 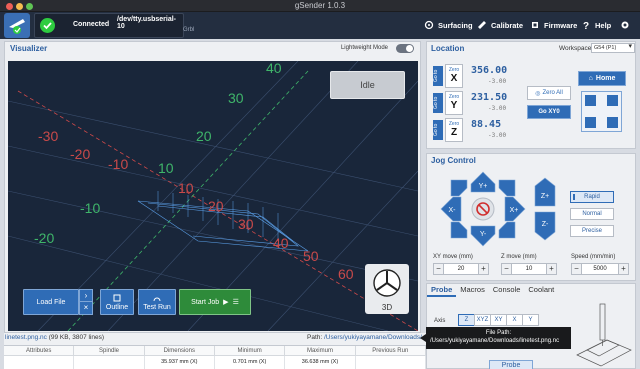 What do you see at coordinates (39, 350) in the screenshot?
I see `stats-header-cell: Attributes` at bounding box center [39, 350].